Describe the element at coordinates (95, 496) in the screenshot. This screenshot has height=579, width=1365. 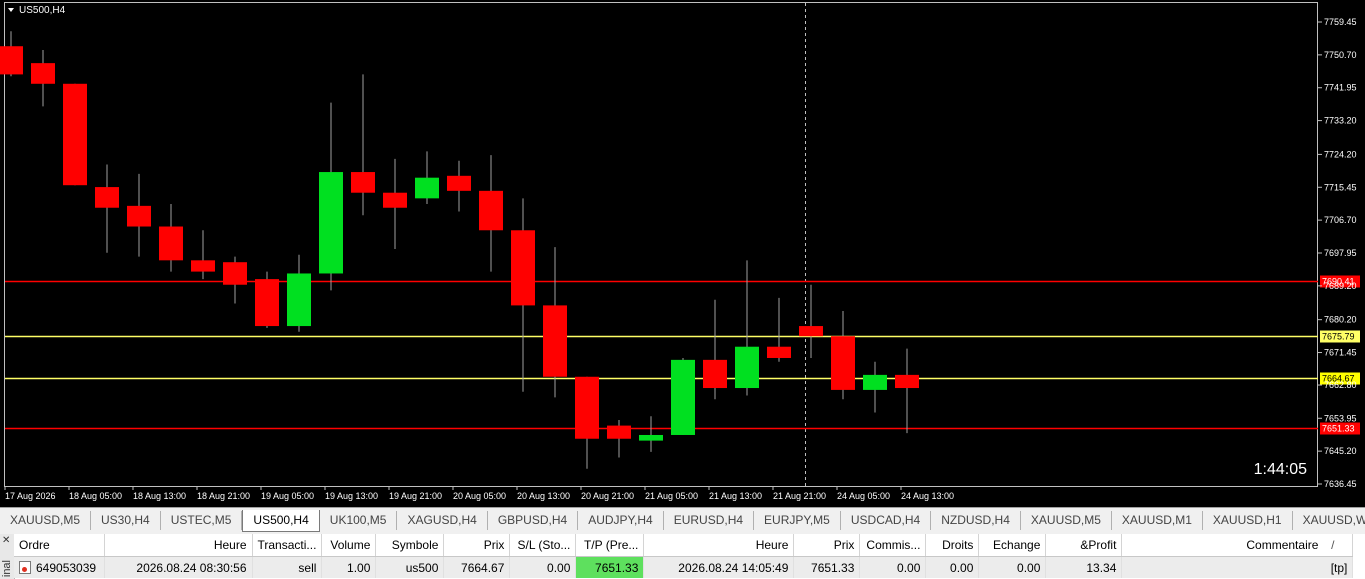
I see `x-tick-label: 18 Aug 05:00` at that location.